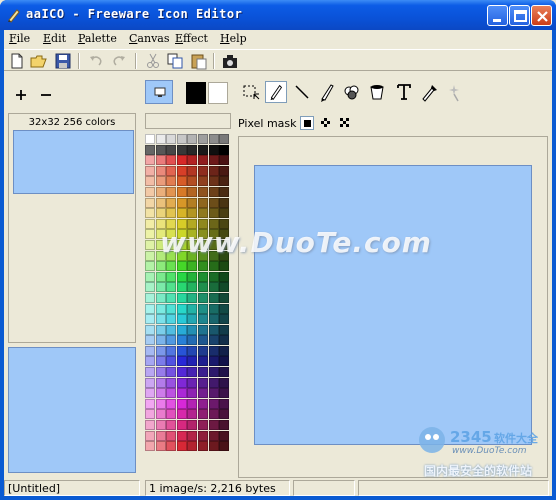 Image resolution: width=556 pixels, height=500 pixels. Describe the element at coordinates (326, 123) in the screenshot. I see `mask-dots-button` at that location.